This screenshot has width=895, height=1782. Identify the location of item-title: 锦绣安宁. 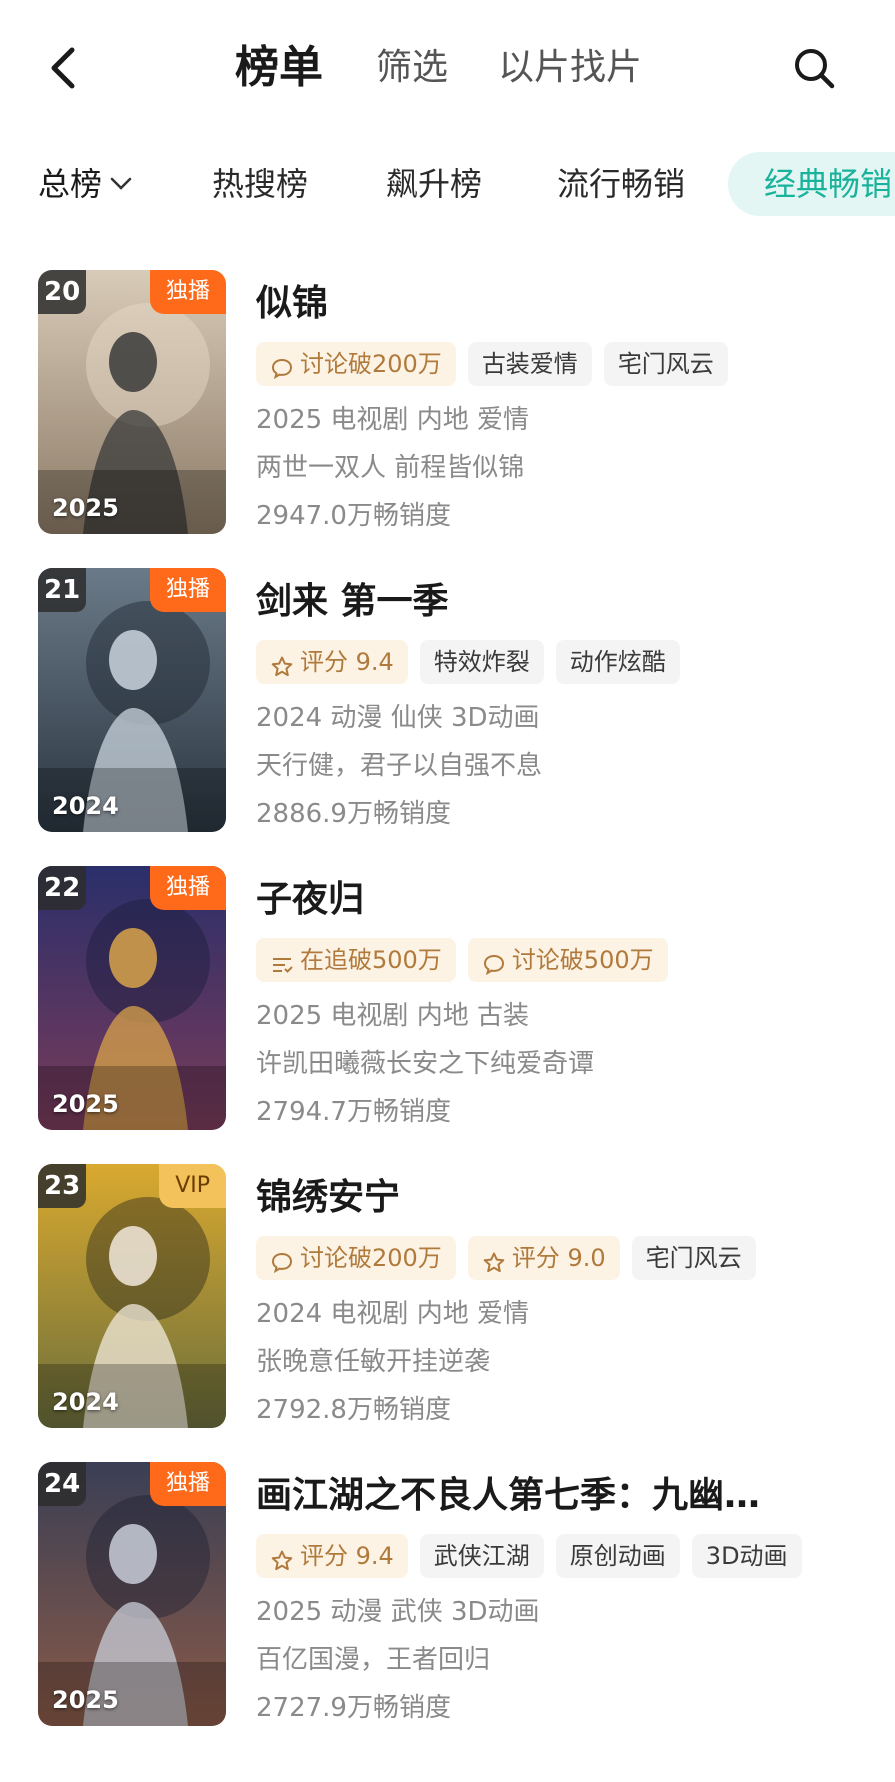
(328, 1198).